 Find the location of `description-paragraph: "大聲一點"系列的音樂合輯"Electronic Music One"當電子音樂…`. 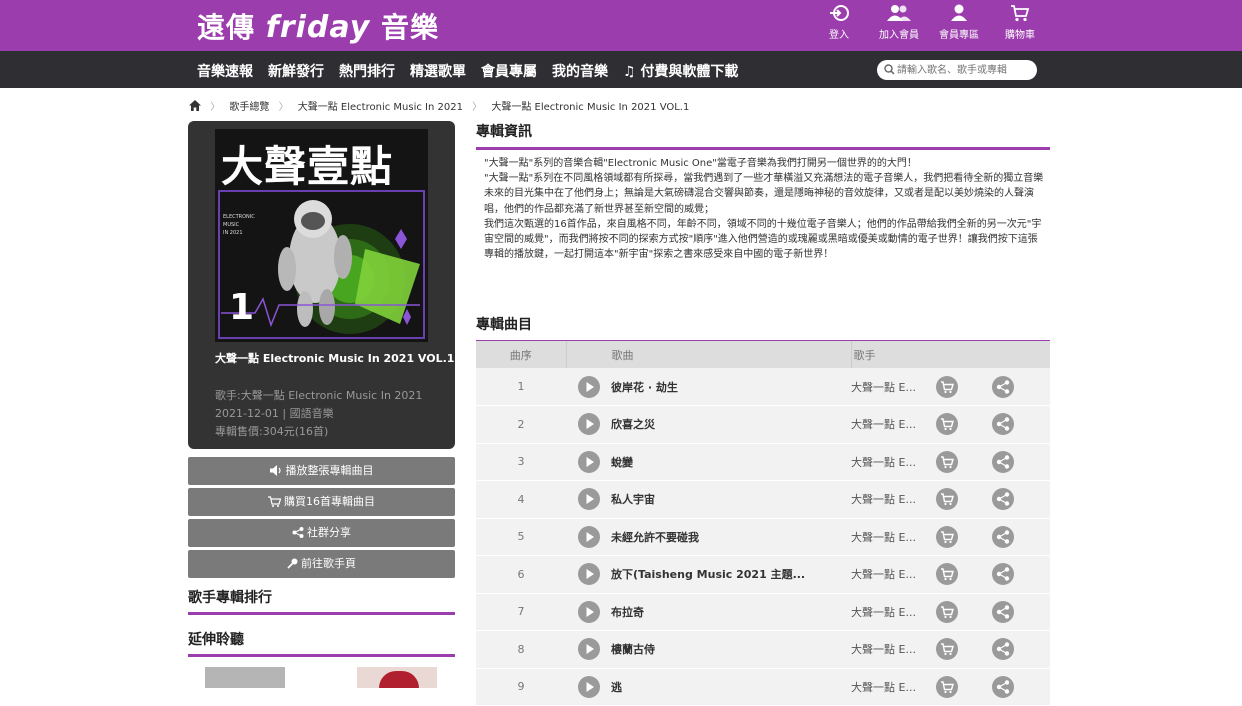

description-paragraph: "大聲一點"系列的音樂合輯"Electronic Music One"當電子音樂… is located at coordinates (700, 163).